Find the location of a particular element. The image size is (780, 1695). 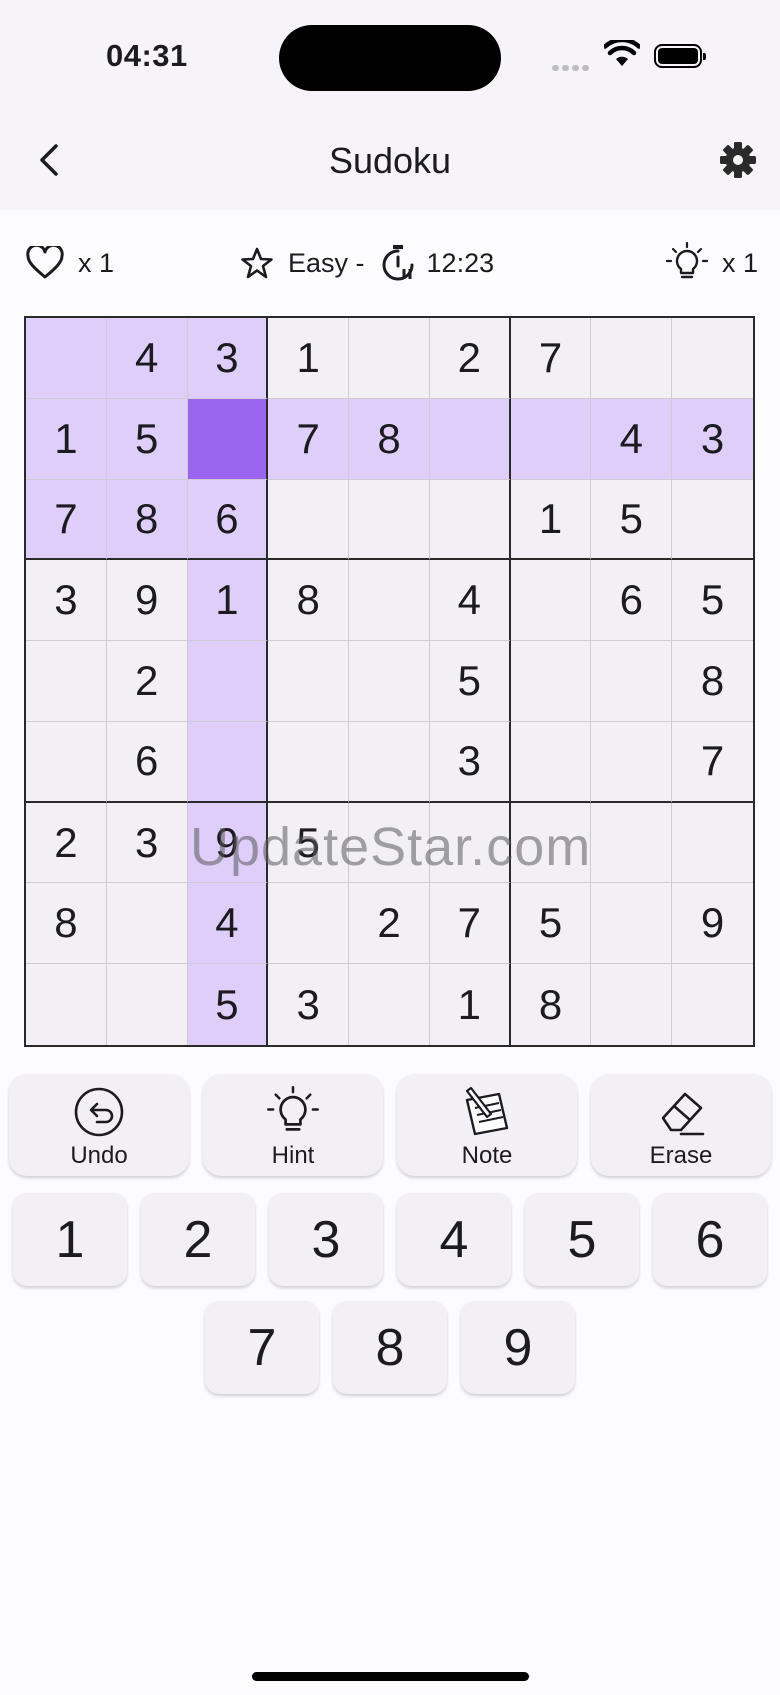

hint-button: Hint is located at coordinates (293, 1125).